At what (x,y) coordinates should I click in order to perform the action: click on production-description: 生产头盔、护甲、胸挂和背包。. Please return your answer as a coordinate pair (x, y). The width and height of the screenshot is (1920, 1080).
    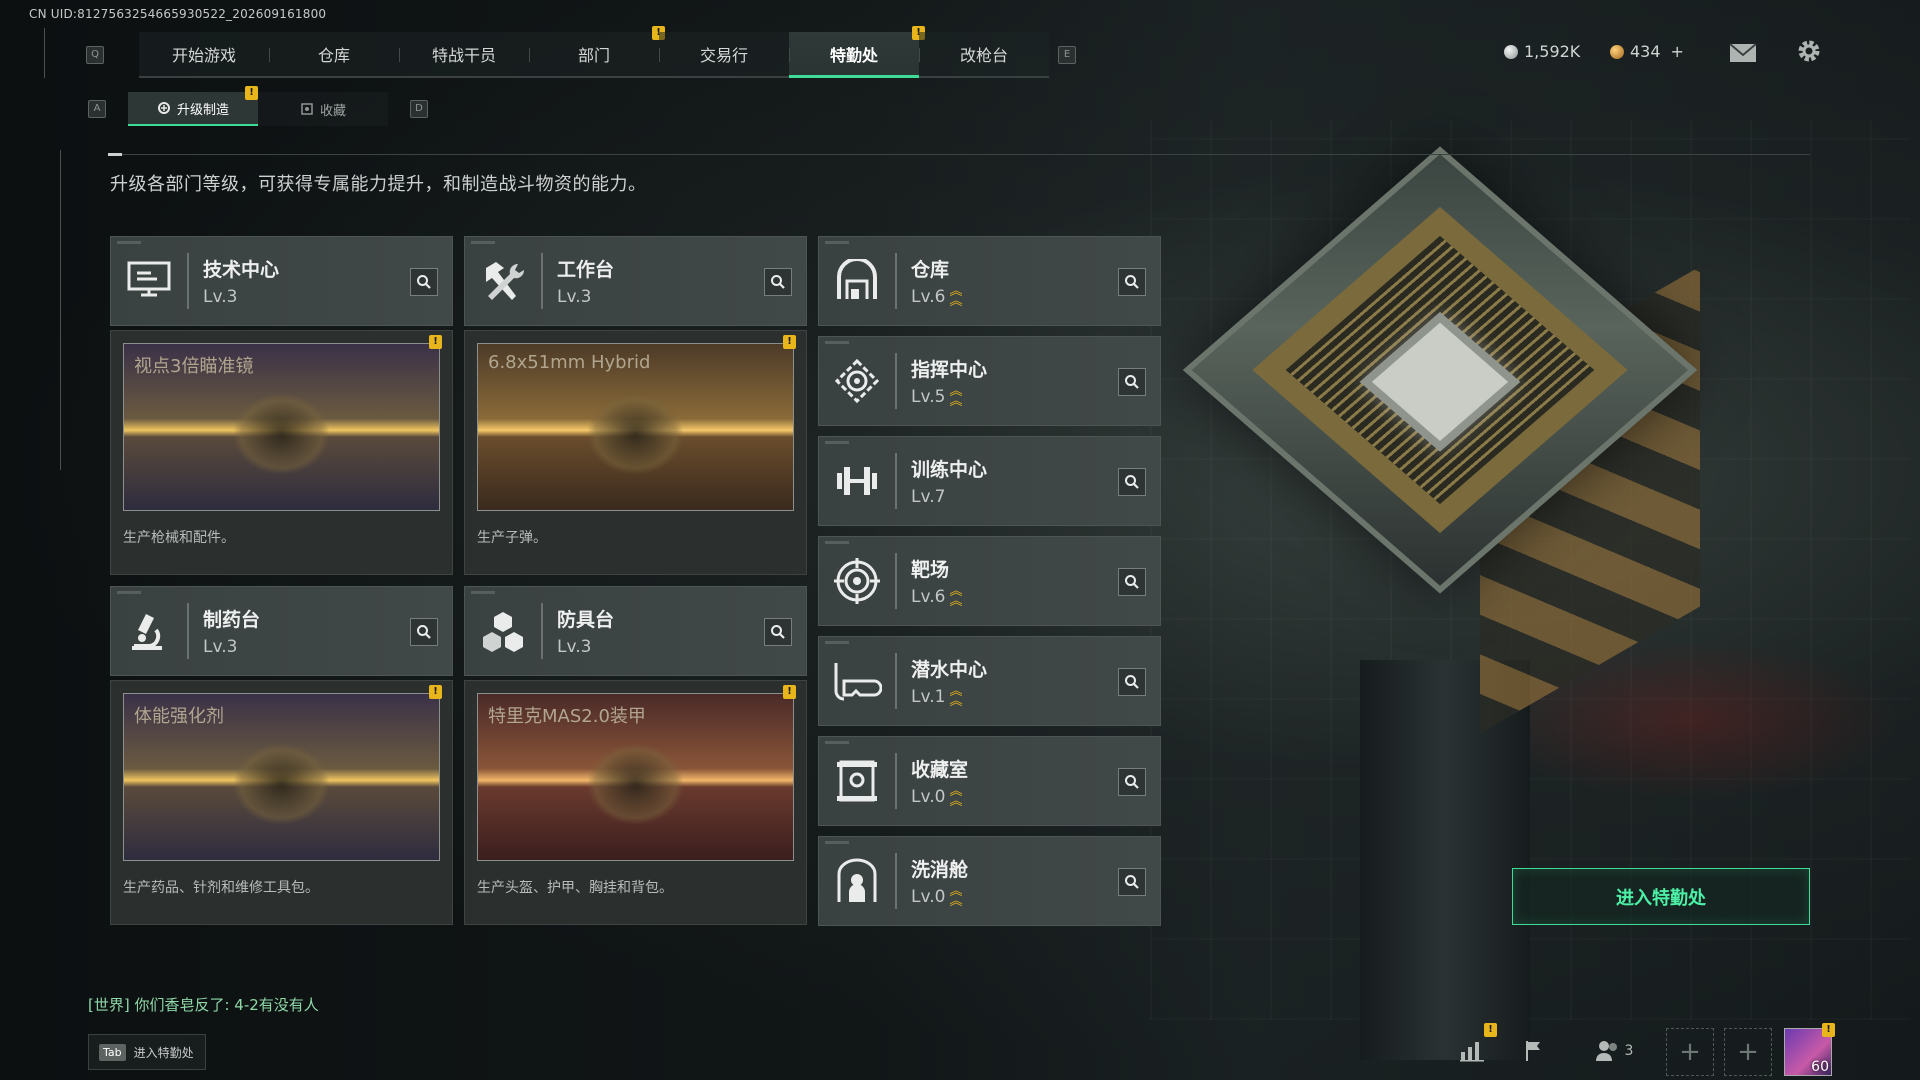
    Looking at the image, I should click on (575, 888).